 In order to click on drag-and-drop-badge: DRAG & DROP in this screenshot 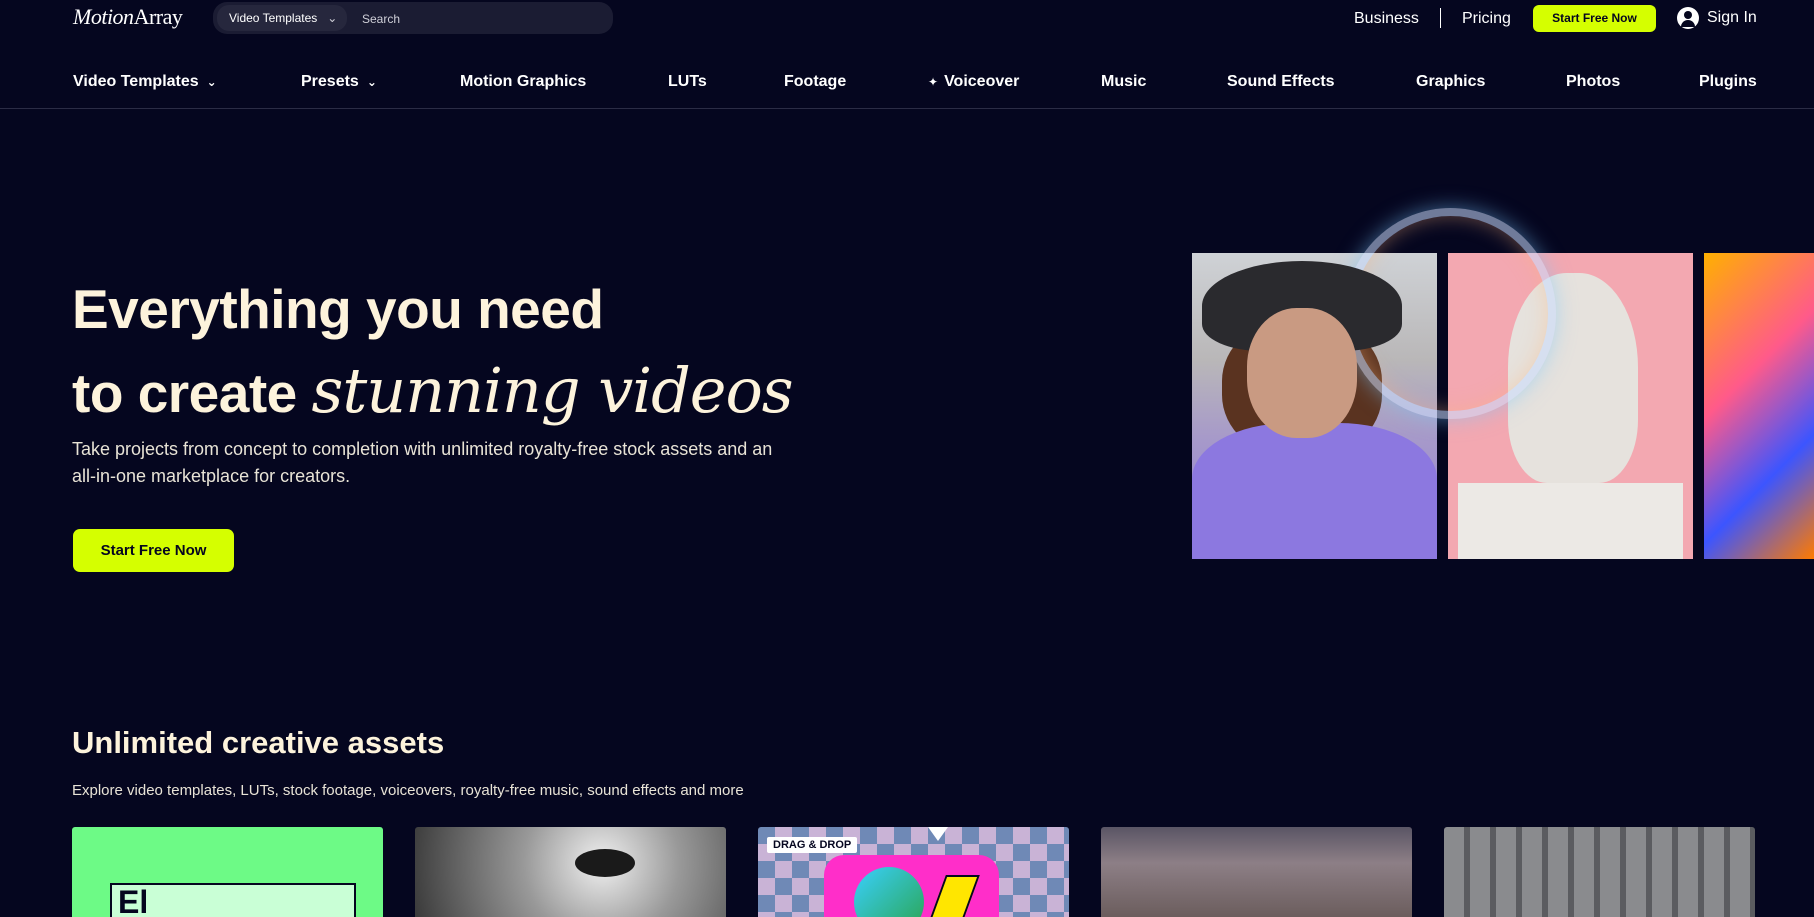, I will do `click(812, 845)`.